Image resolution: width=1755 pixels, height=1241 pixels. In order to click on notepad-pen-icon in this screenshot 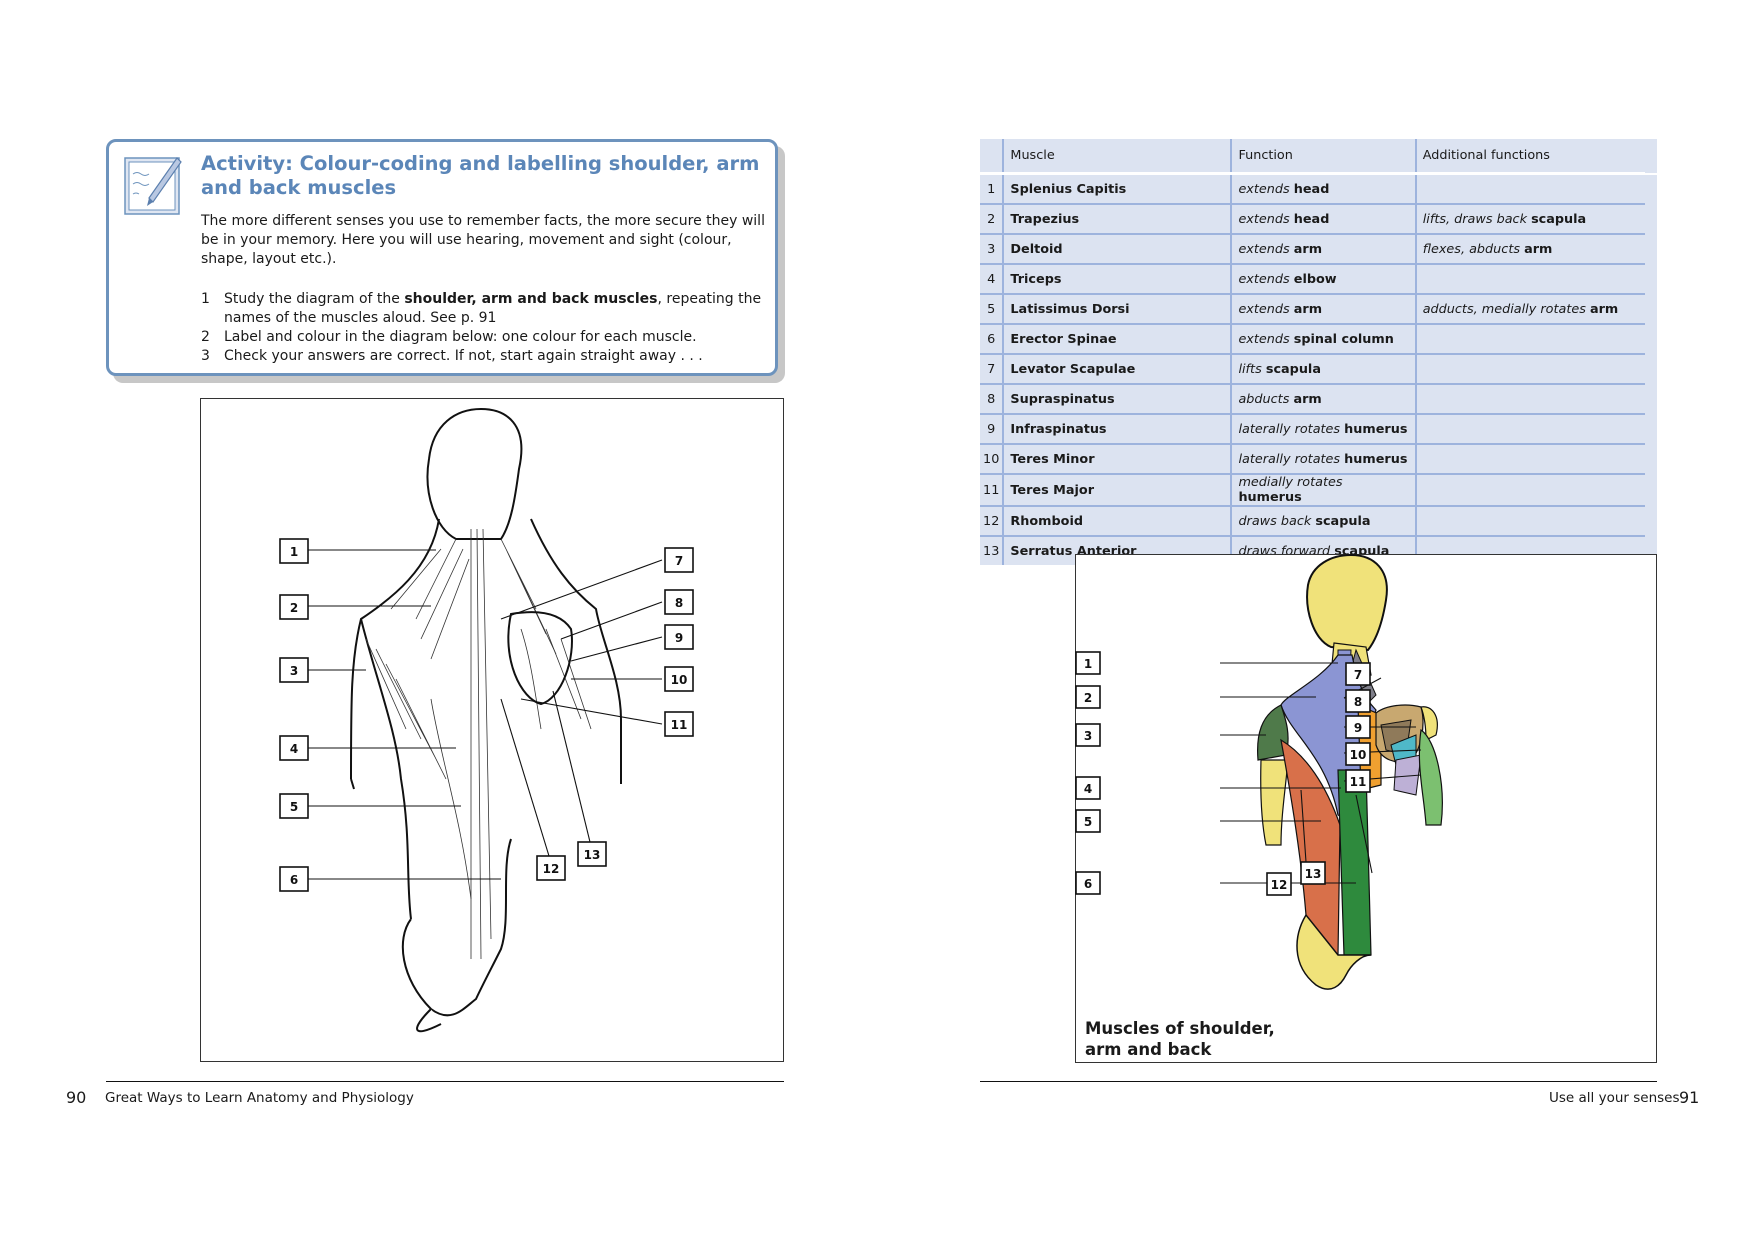, I will do `click(153, 186)`.